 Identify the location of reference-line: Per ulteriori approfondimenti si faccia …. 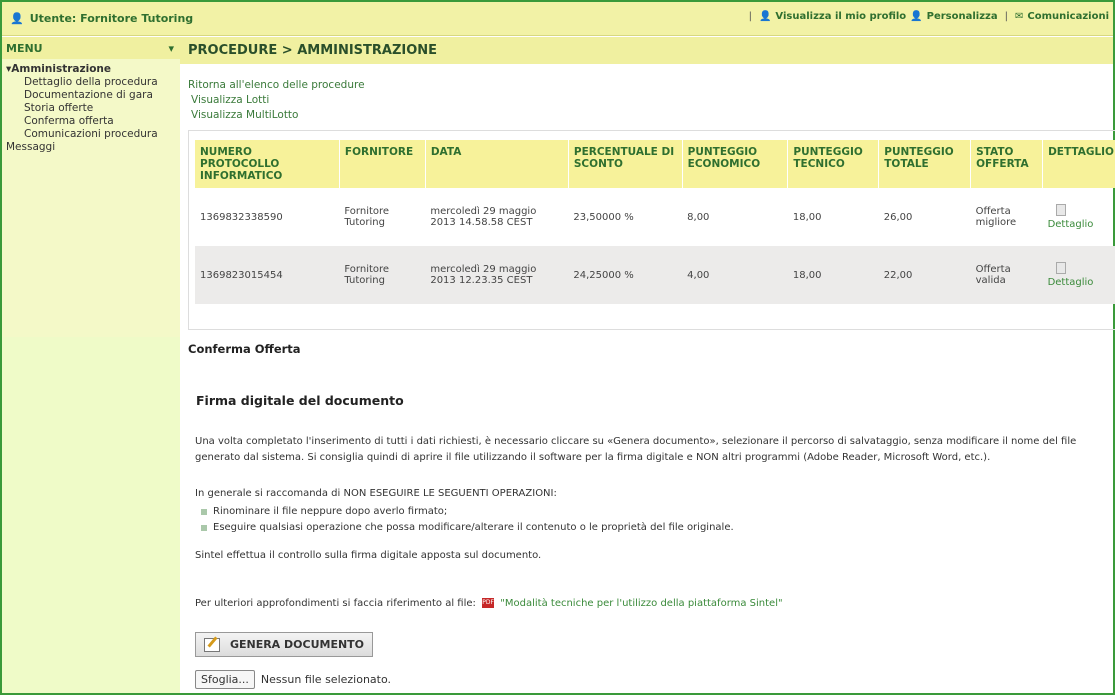
(652, 604).